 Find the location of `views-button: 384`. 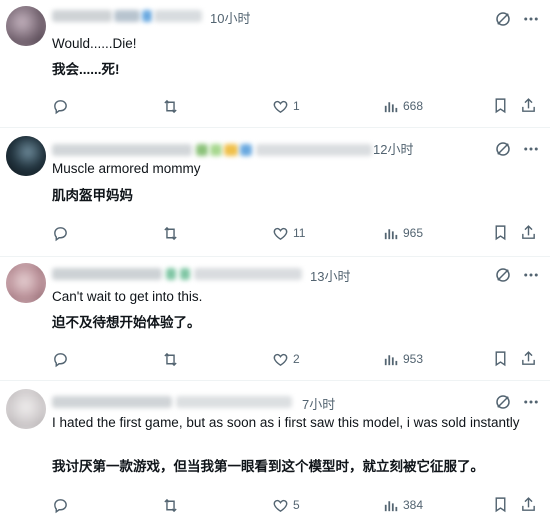

views-button: 384 is located at coordinates (402, 505).